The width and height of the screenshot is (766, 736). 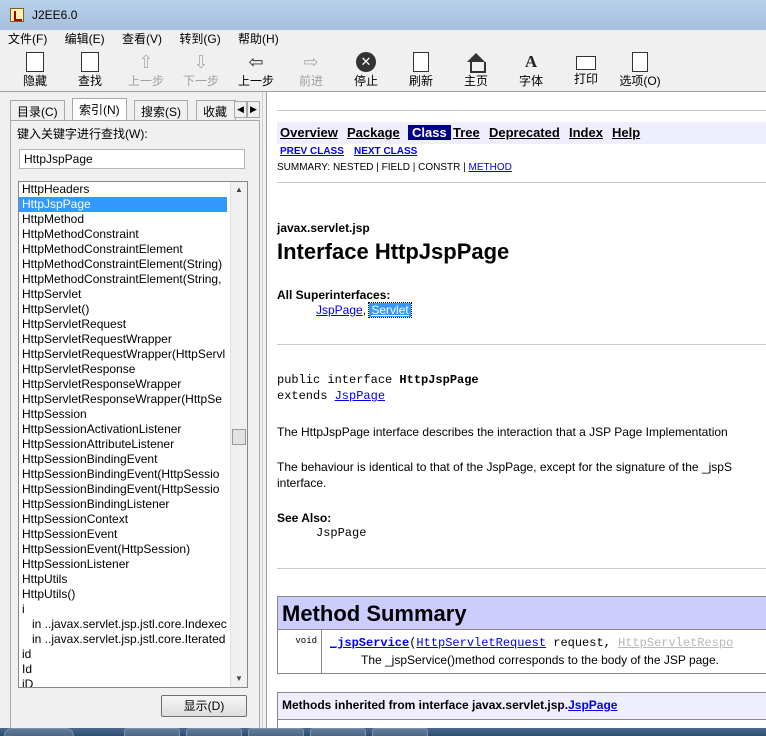 I want to click on hide-button: 隐藏, so click(x=35, y=72).